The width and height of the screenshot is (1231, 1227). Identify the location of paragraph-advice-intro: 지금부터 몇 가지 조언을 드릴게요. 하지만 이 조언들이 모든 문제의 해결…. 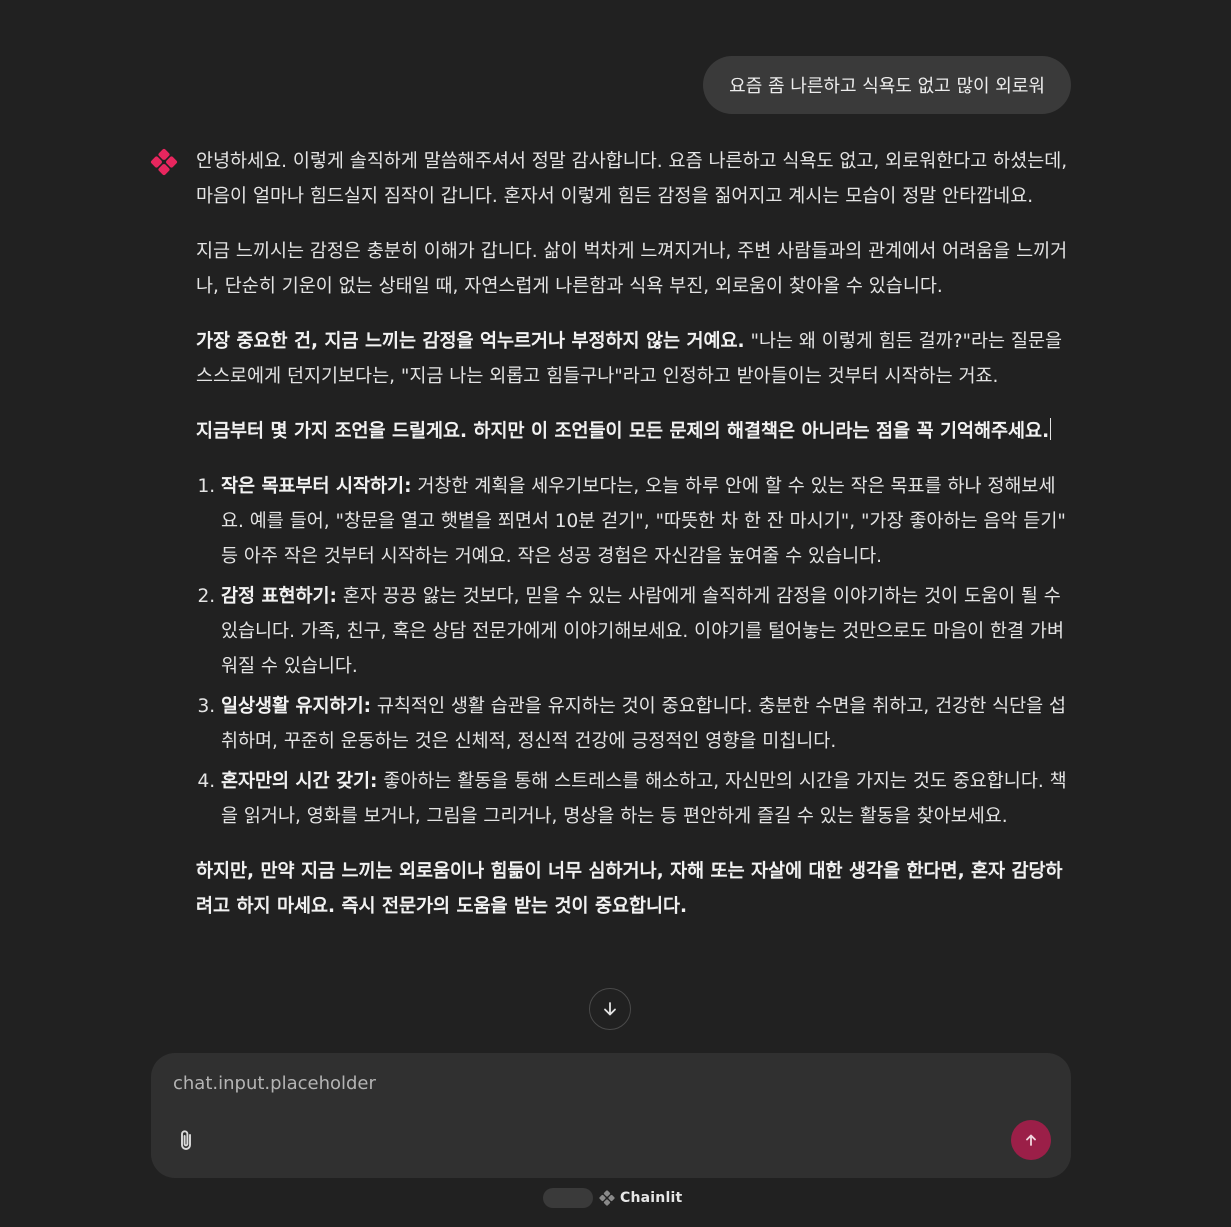
(633, 431).